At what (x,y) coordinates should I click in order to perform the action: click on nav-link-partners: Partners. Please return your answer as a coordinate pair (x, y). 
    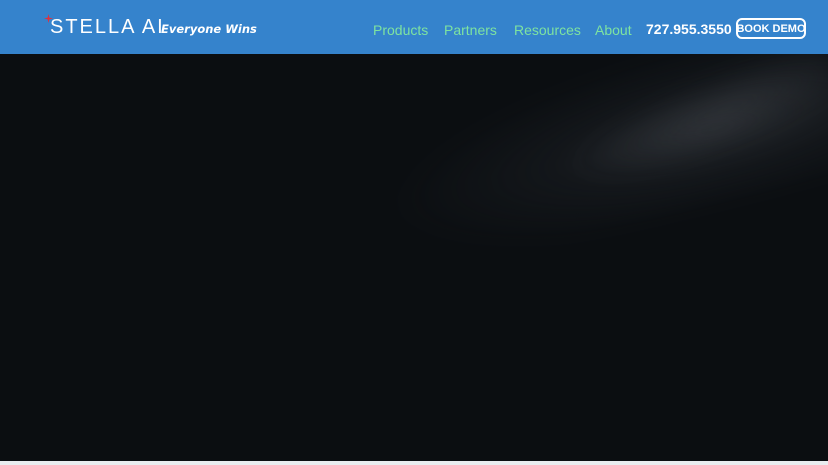
    Looking at the image, I should click on (470, 30).